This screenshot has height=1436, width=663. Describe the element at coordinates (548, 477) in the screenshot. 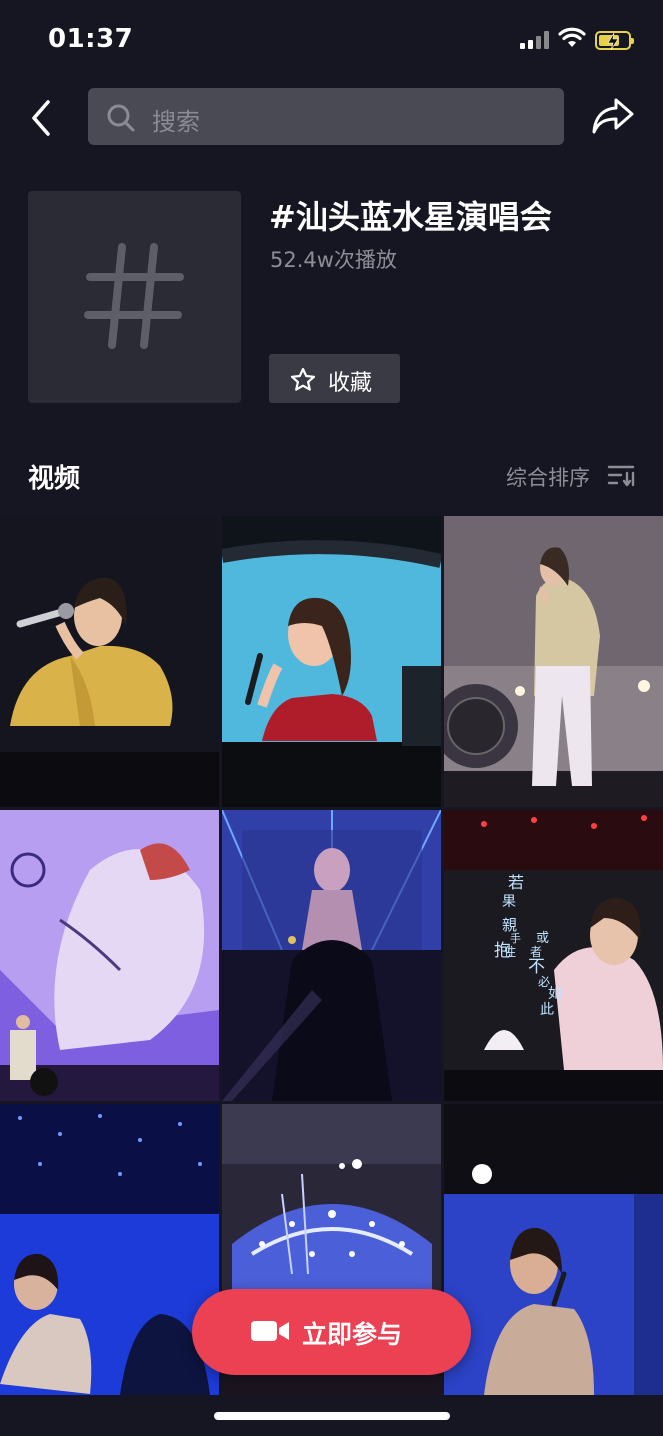

I see `sort-dropdown: 综合排序` at that location.